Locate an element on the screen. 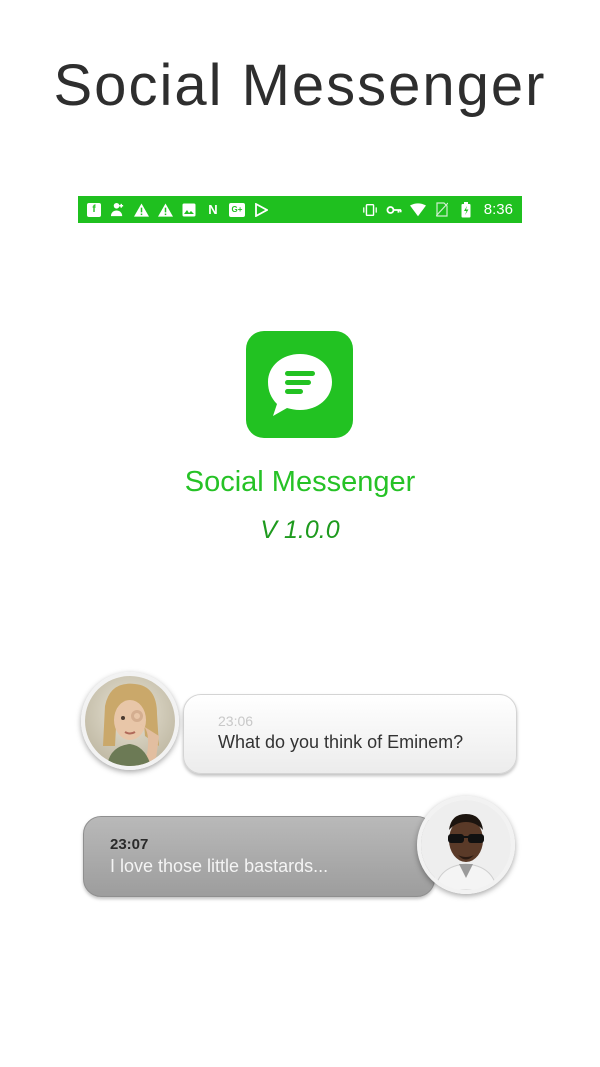  app-logo-icon is located at coordinates (299, 384).